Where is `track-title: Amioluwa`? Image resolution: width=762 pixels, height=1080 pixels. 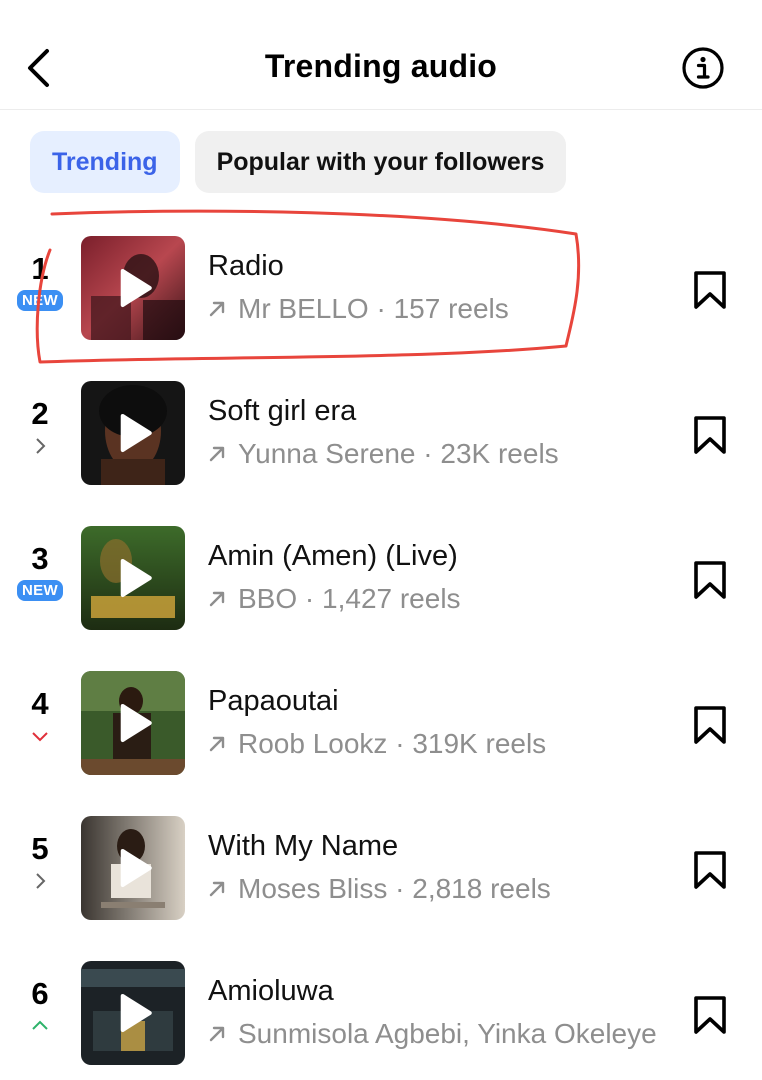 track-title: Amioluwa is located at coordinates (271, 991).